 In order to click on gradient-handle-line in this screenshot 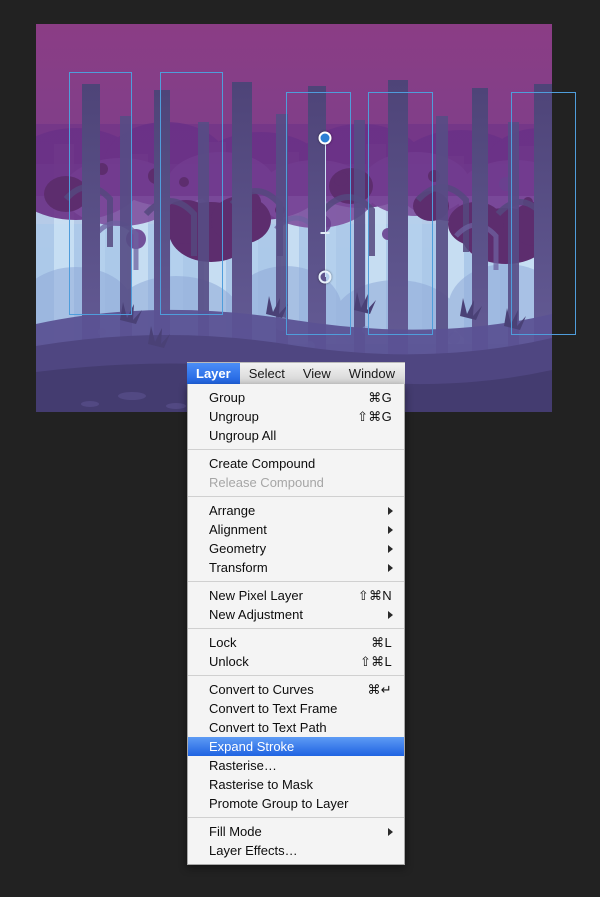, I will do `click(325, 207)`.